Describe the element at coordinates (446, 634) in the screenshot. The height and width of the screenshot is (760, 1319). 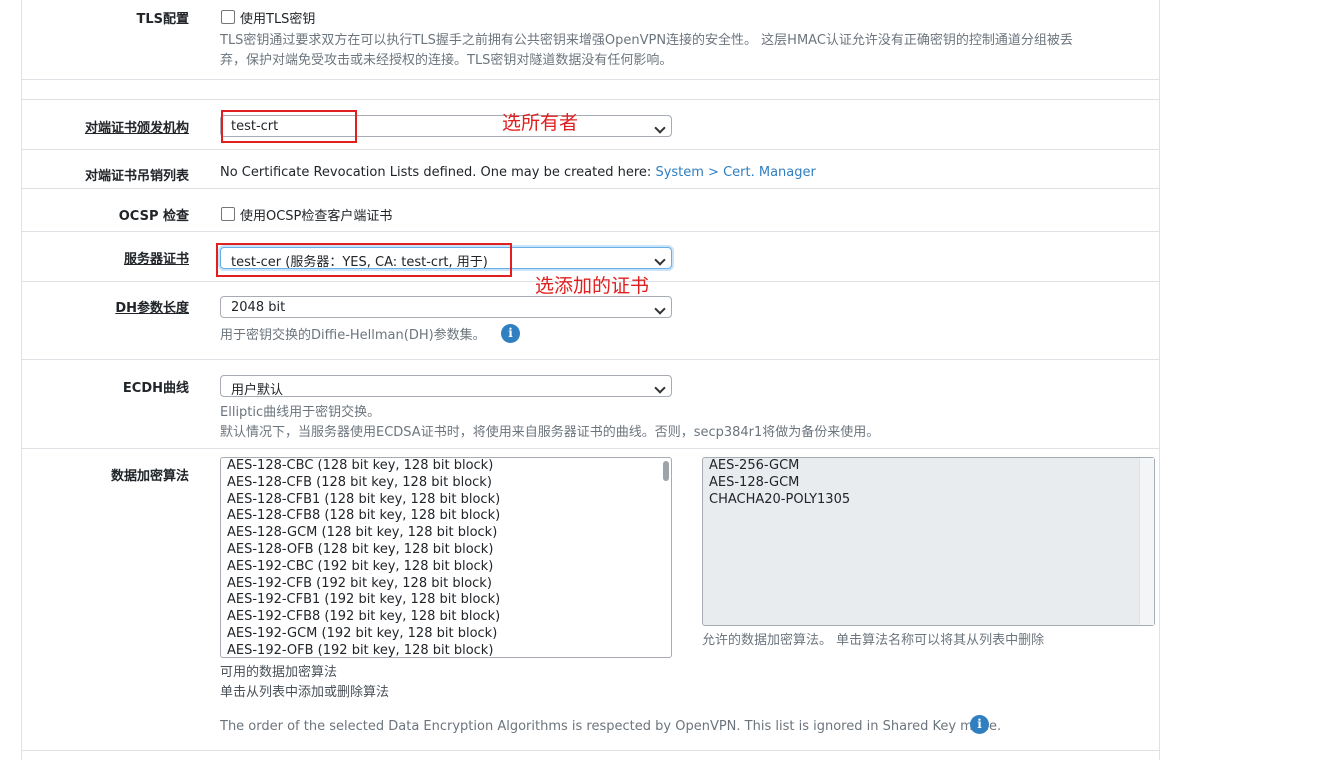
I see `available-algorithm-option: AES-192-GCM (192 bit key, 128 bit block)` at that location.